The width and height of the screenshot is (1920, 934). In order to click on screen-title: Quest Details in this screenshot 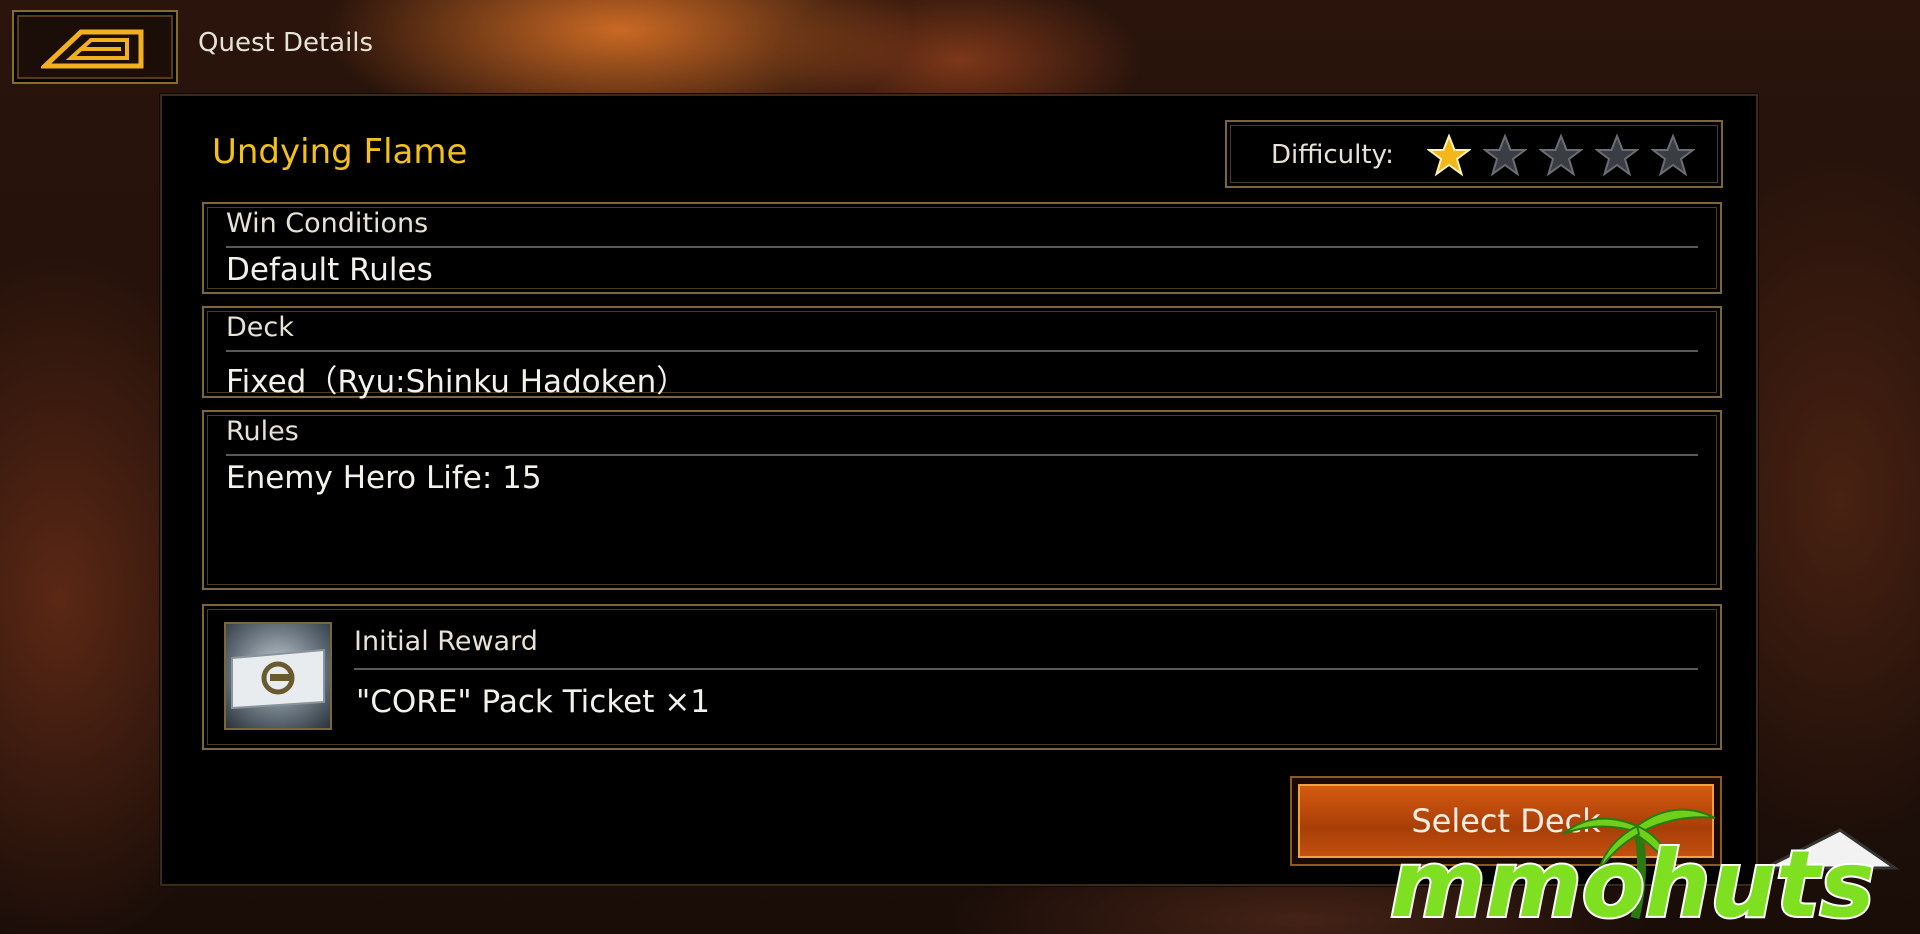, I will do `click(286, 43)`.